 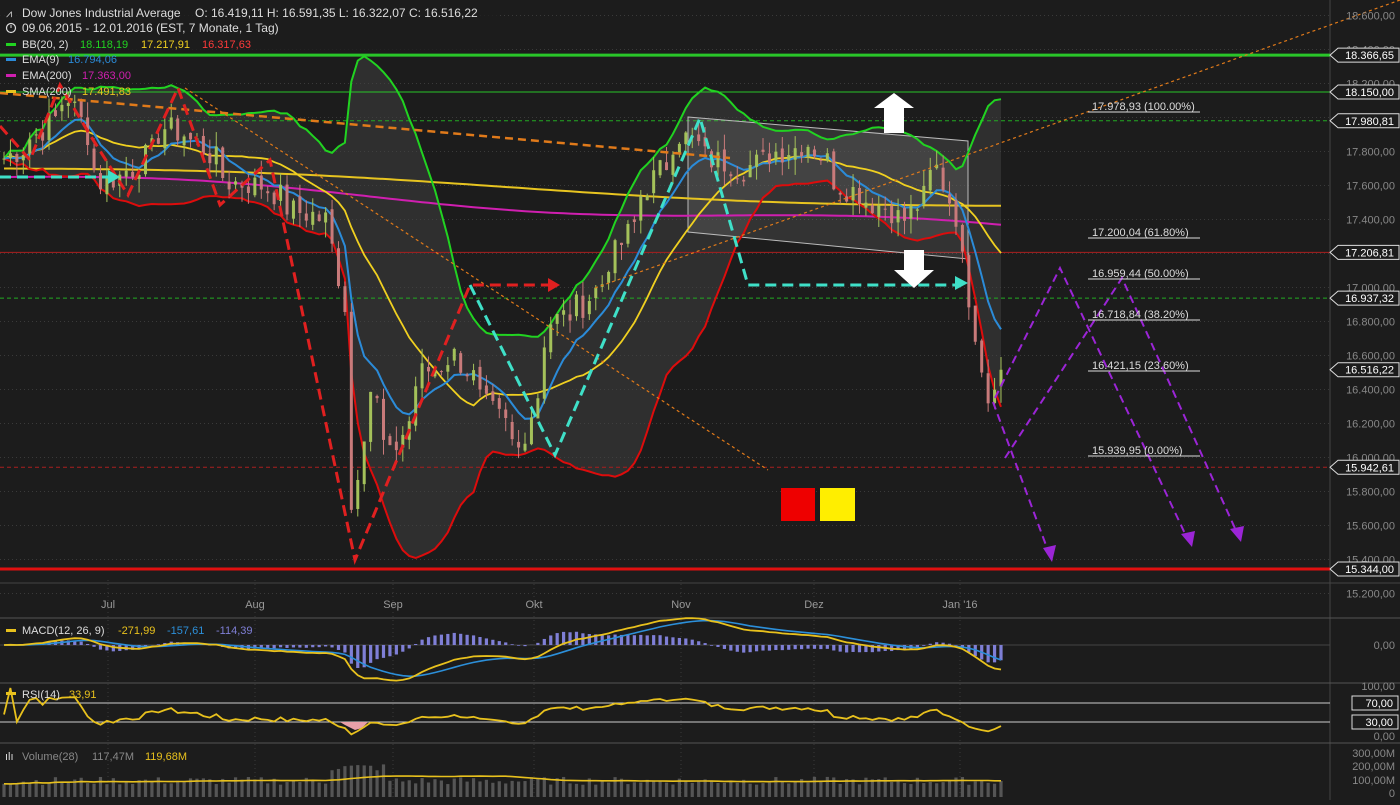 I want to click on macd-axis-zero: 0,00, so click(x=1384, y=646).